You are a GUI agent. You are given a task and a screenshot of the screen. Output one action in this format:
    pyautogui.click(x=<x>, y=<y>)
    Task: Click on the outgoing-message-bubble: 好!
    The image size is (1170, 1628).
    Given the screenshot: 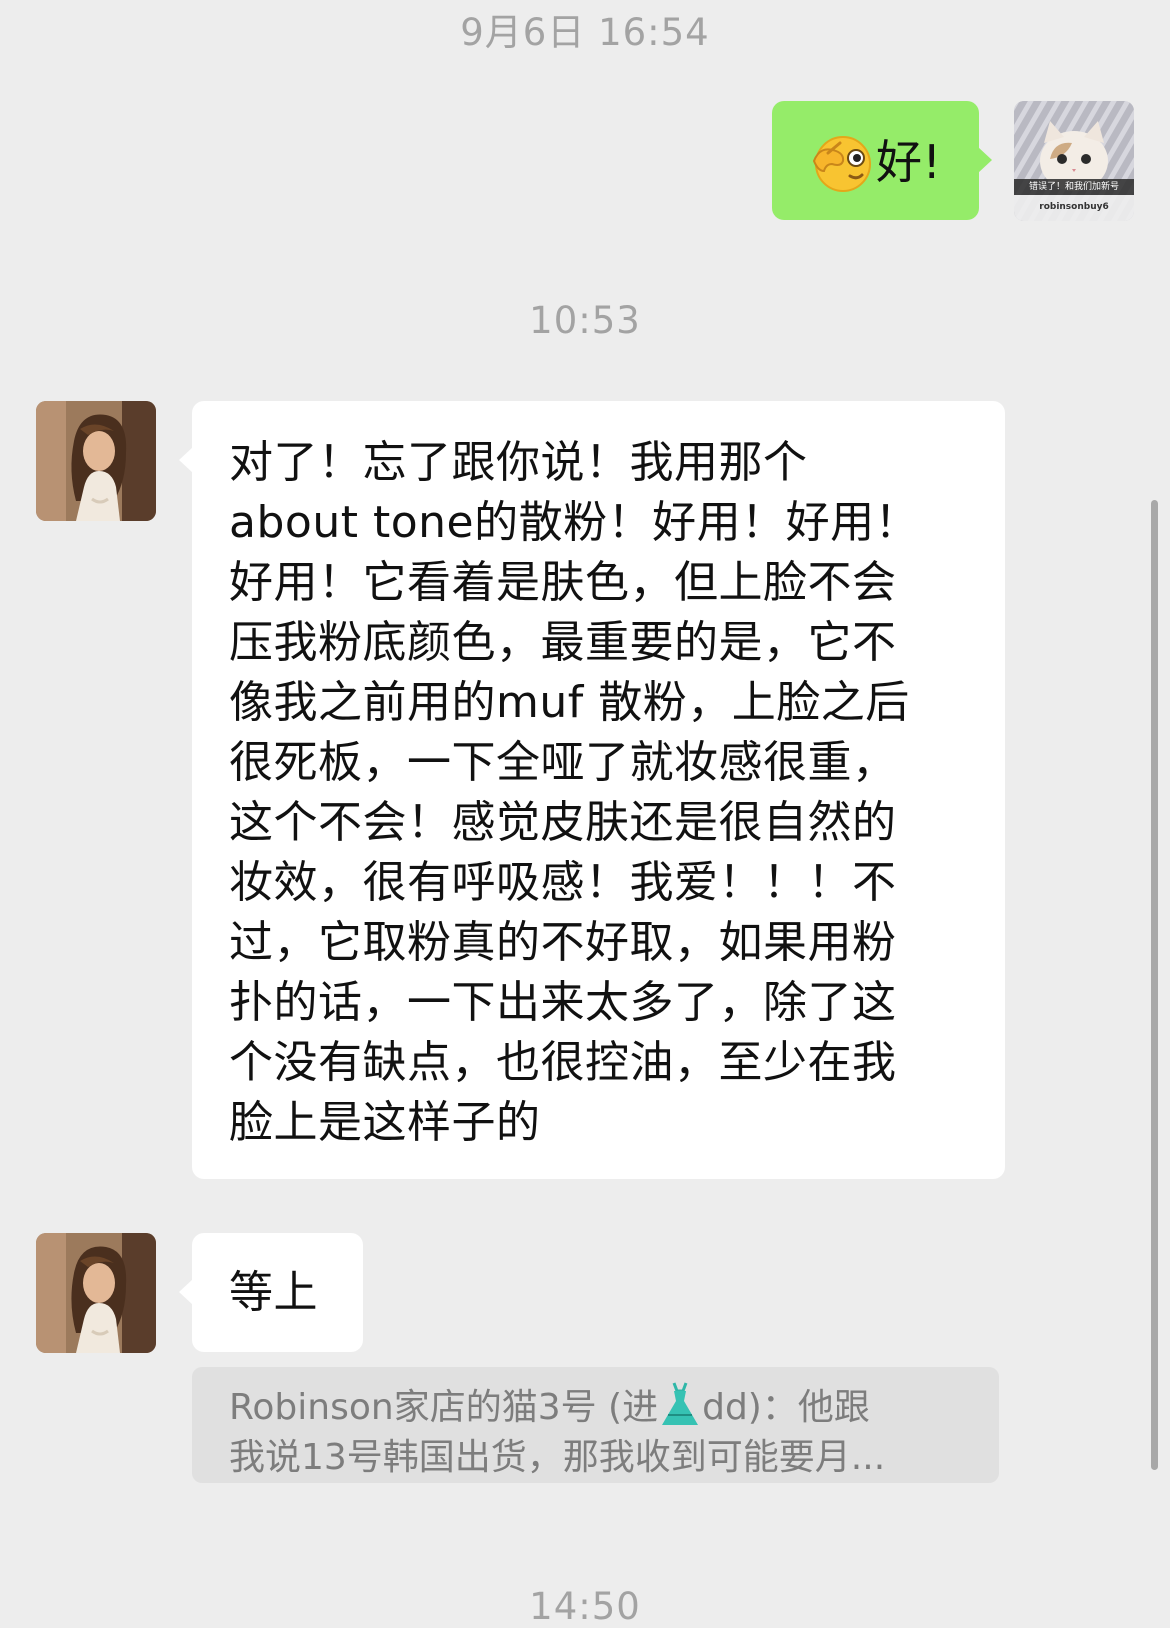 What is the action you would take?
    pyautogui.click(x=882, y=160)
    